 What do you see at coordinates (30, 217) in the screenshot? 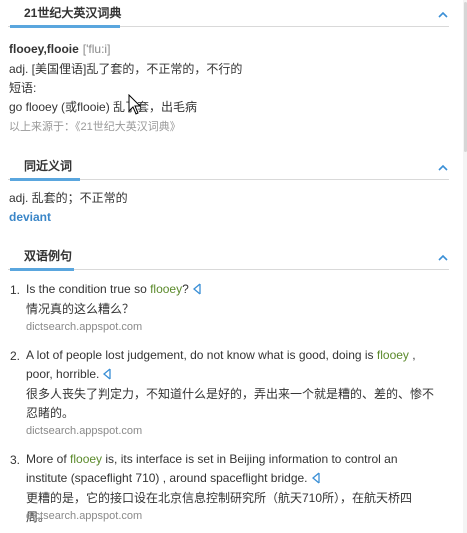
I see `synonym-link: deviant` at bounding box center [30, 217].